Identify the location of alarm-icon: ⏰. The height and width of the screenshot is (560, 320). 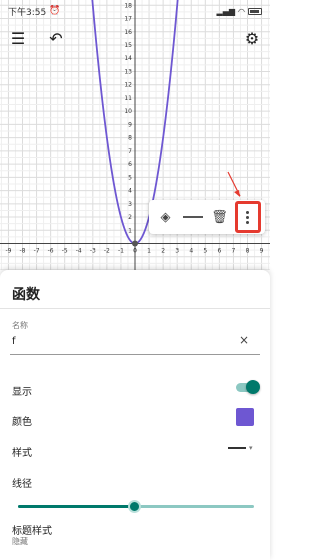
(55, 11).